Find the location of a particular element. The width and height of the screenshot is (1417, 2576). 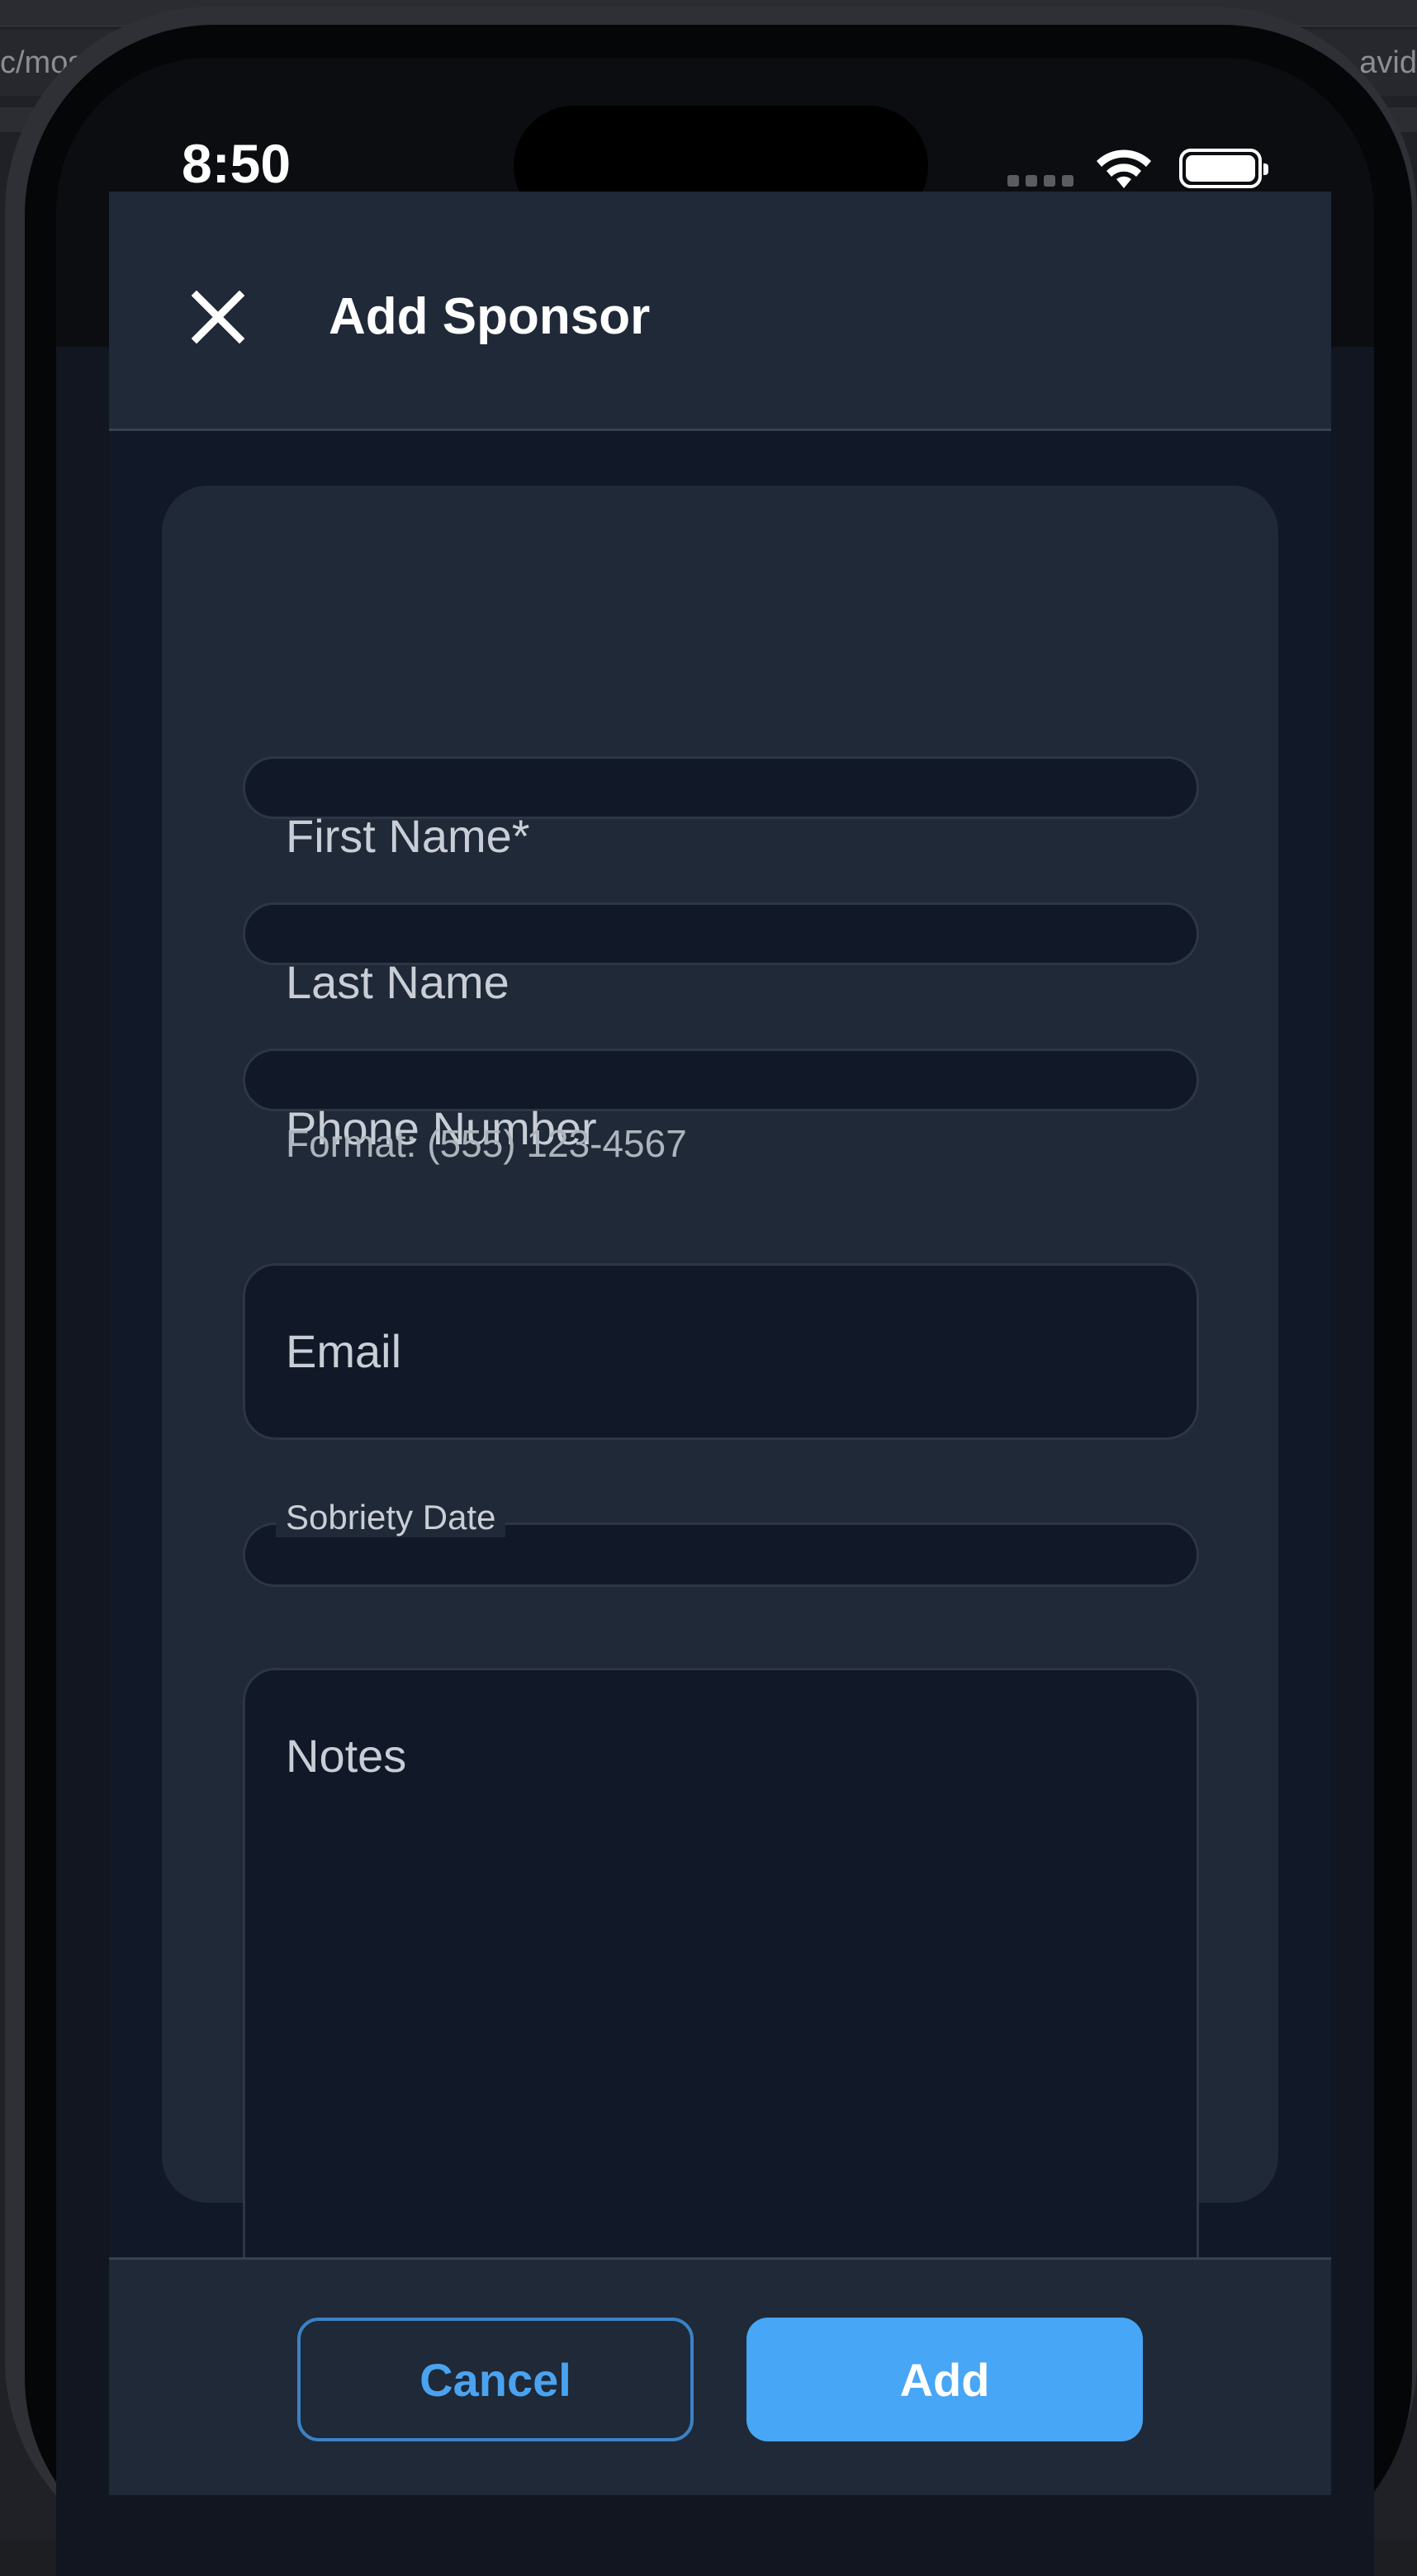

first-name-label: First Name* is located at coordinates (408, 836).